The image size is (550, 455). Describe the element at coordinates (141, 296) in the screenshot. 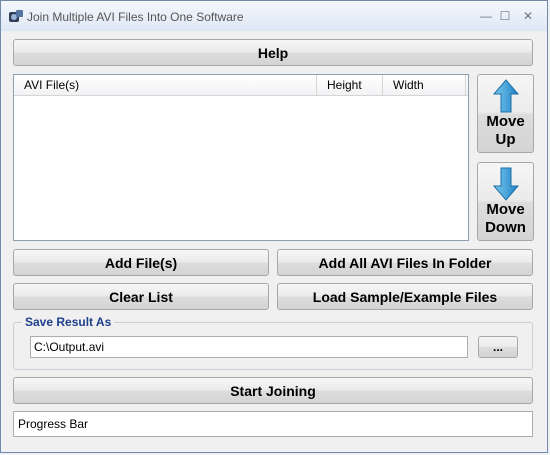

I see `clear-list-button: Clear List` at that location.